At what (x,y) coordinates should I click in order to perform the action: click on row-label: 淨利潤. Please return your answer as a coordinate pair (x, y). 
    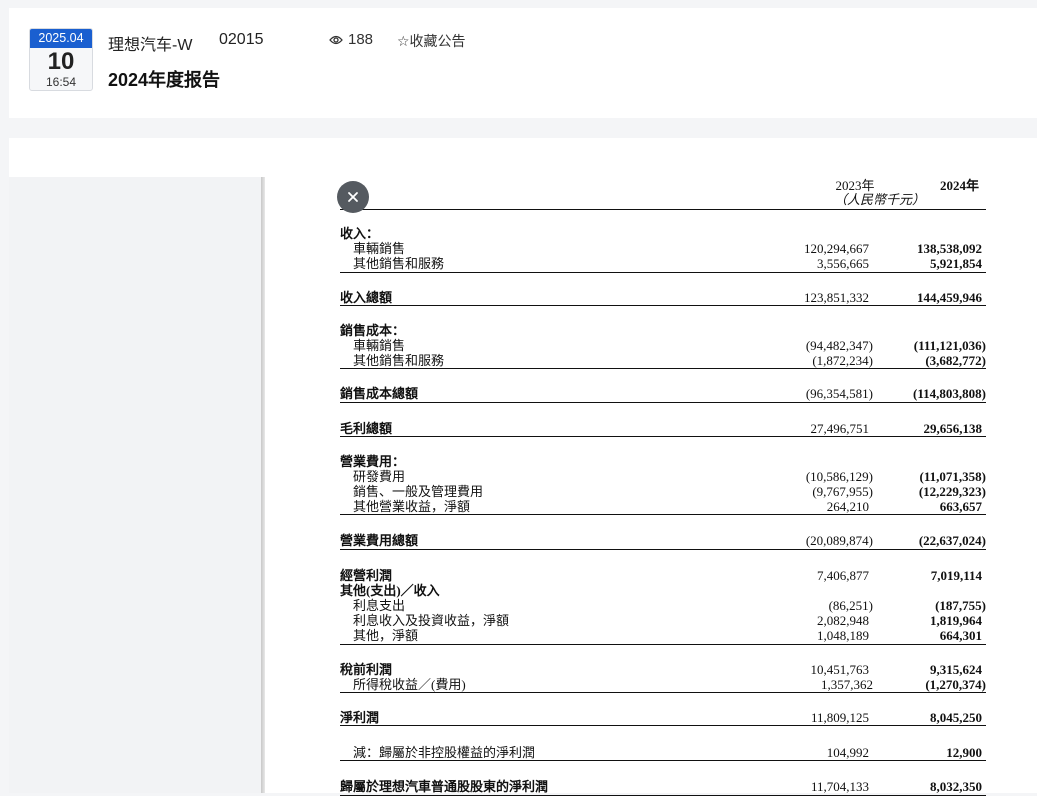
    Looking at the image, I should click on (360, 717).